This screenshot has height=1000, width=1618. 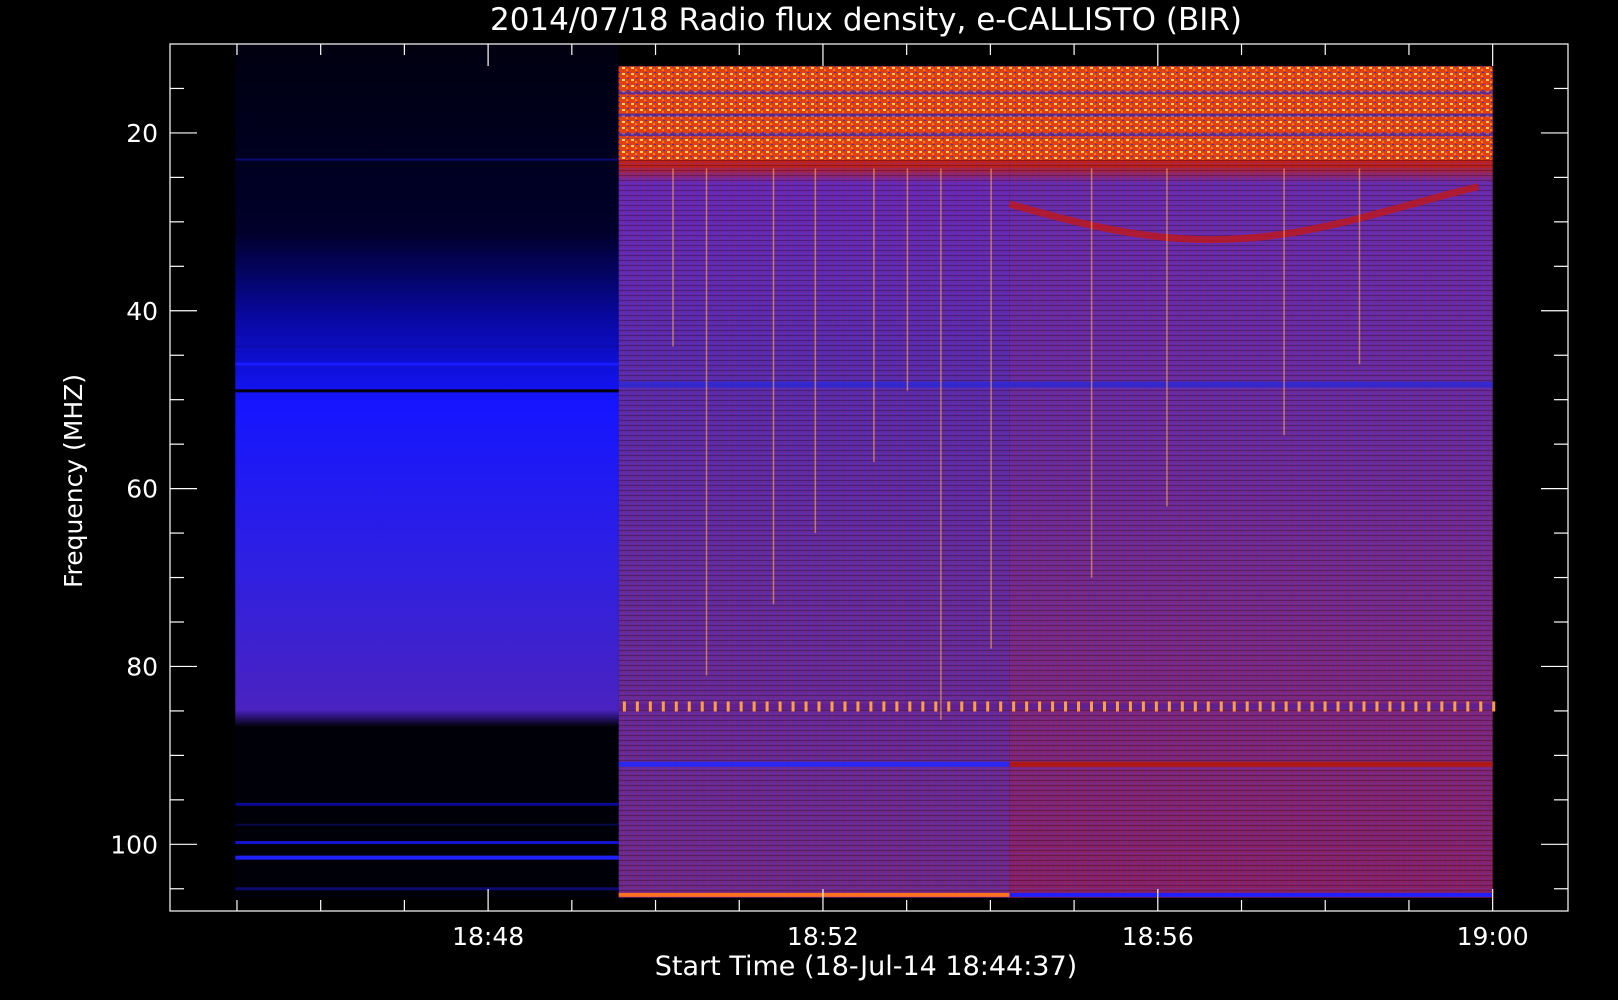 What do you see at coordinates (142, 666) in the screenshot?
I see `y-tick-label: 80` at bounding box center [142, 666].